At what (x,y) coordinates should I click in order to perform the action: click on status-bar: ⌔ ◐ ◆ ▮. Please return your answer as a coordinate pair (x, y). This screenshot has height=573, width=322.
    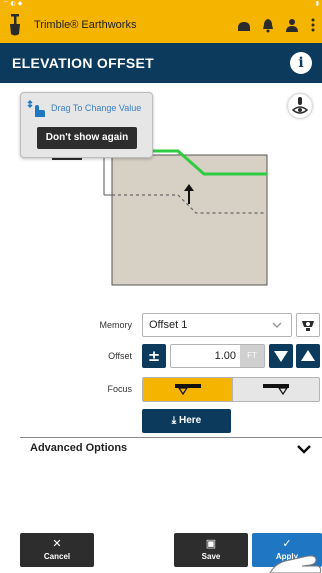
    Looking at the image, I should click on (161, 4).